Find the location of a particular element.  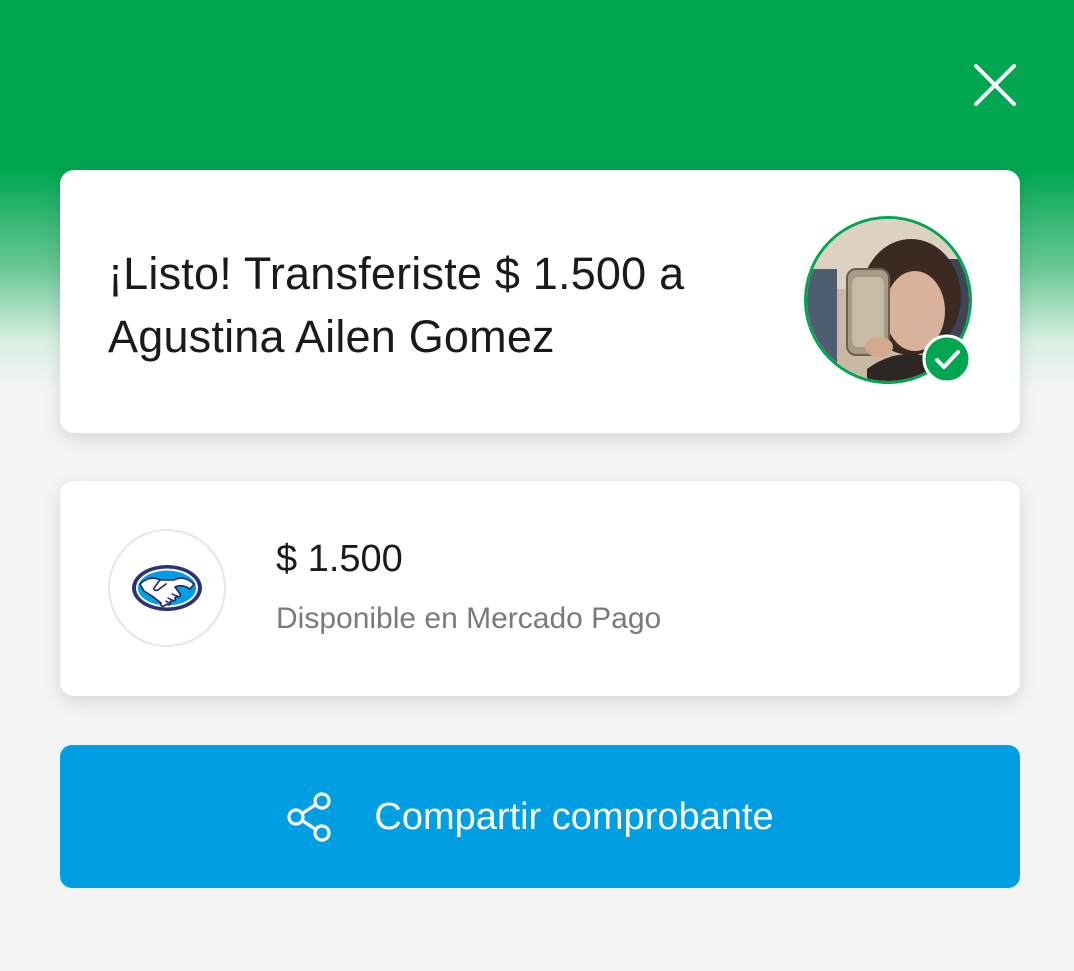

recipient-name: Agustina Ailen Gomez is located at coordinates (331, 336).